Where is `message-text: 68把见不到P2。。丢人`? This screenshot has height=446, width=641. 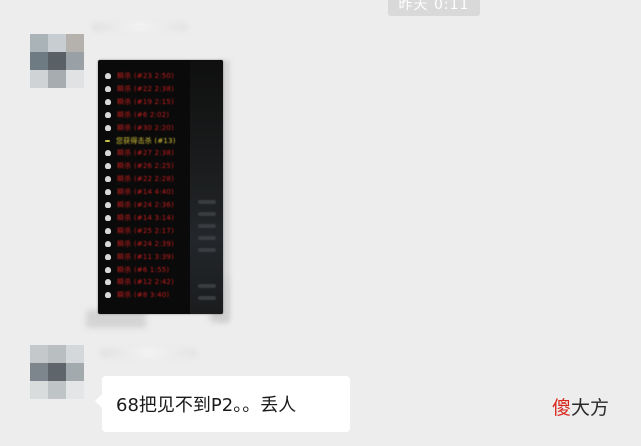 message-text: 68把见不到P2。。丢人 is located at coordinates (206, 405).